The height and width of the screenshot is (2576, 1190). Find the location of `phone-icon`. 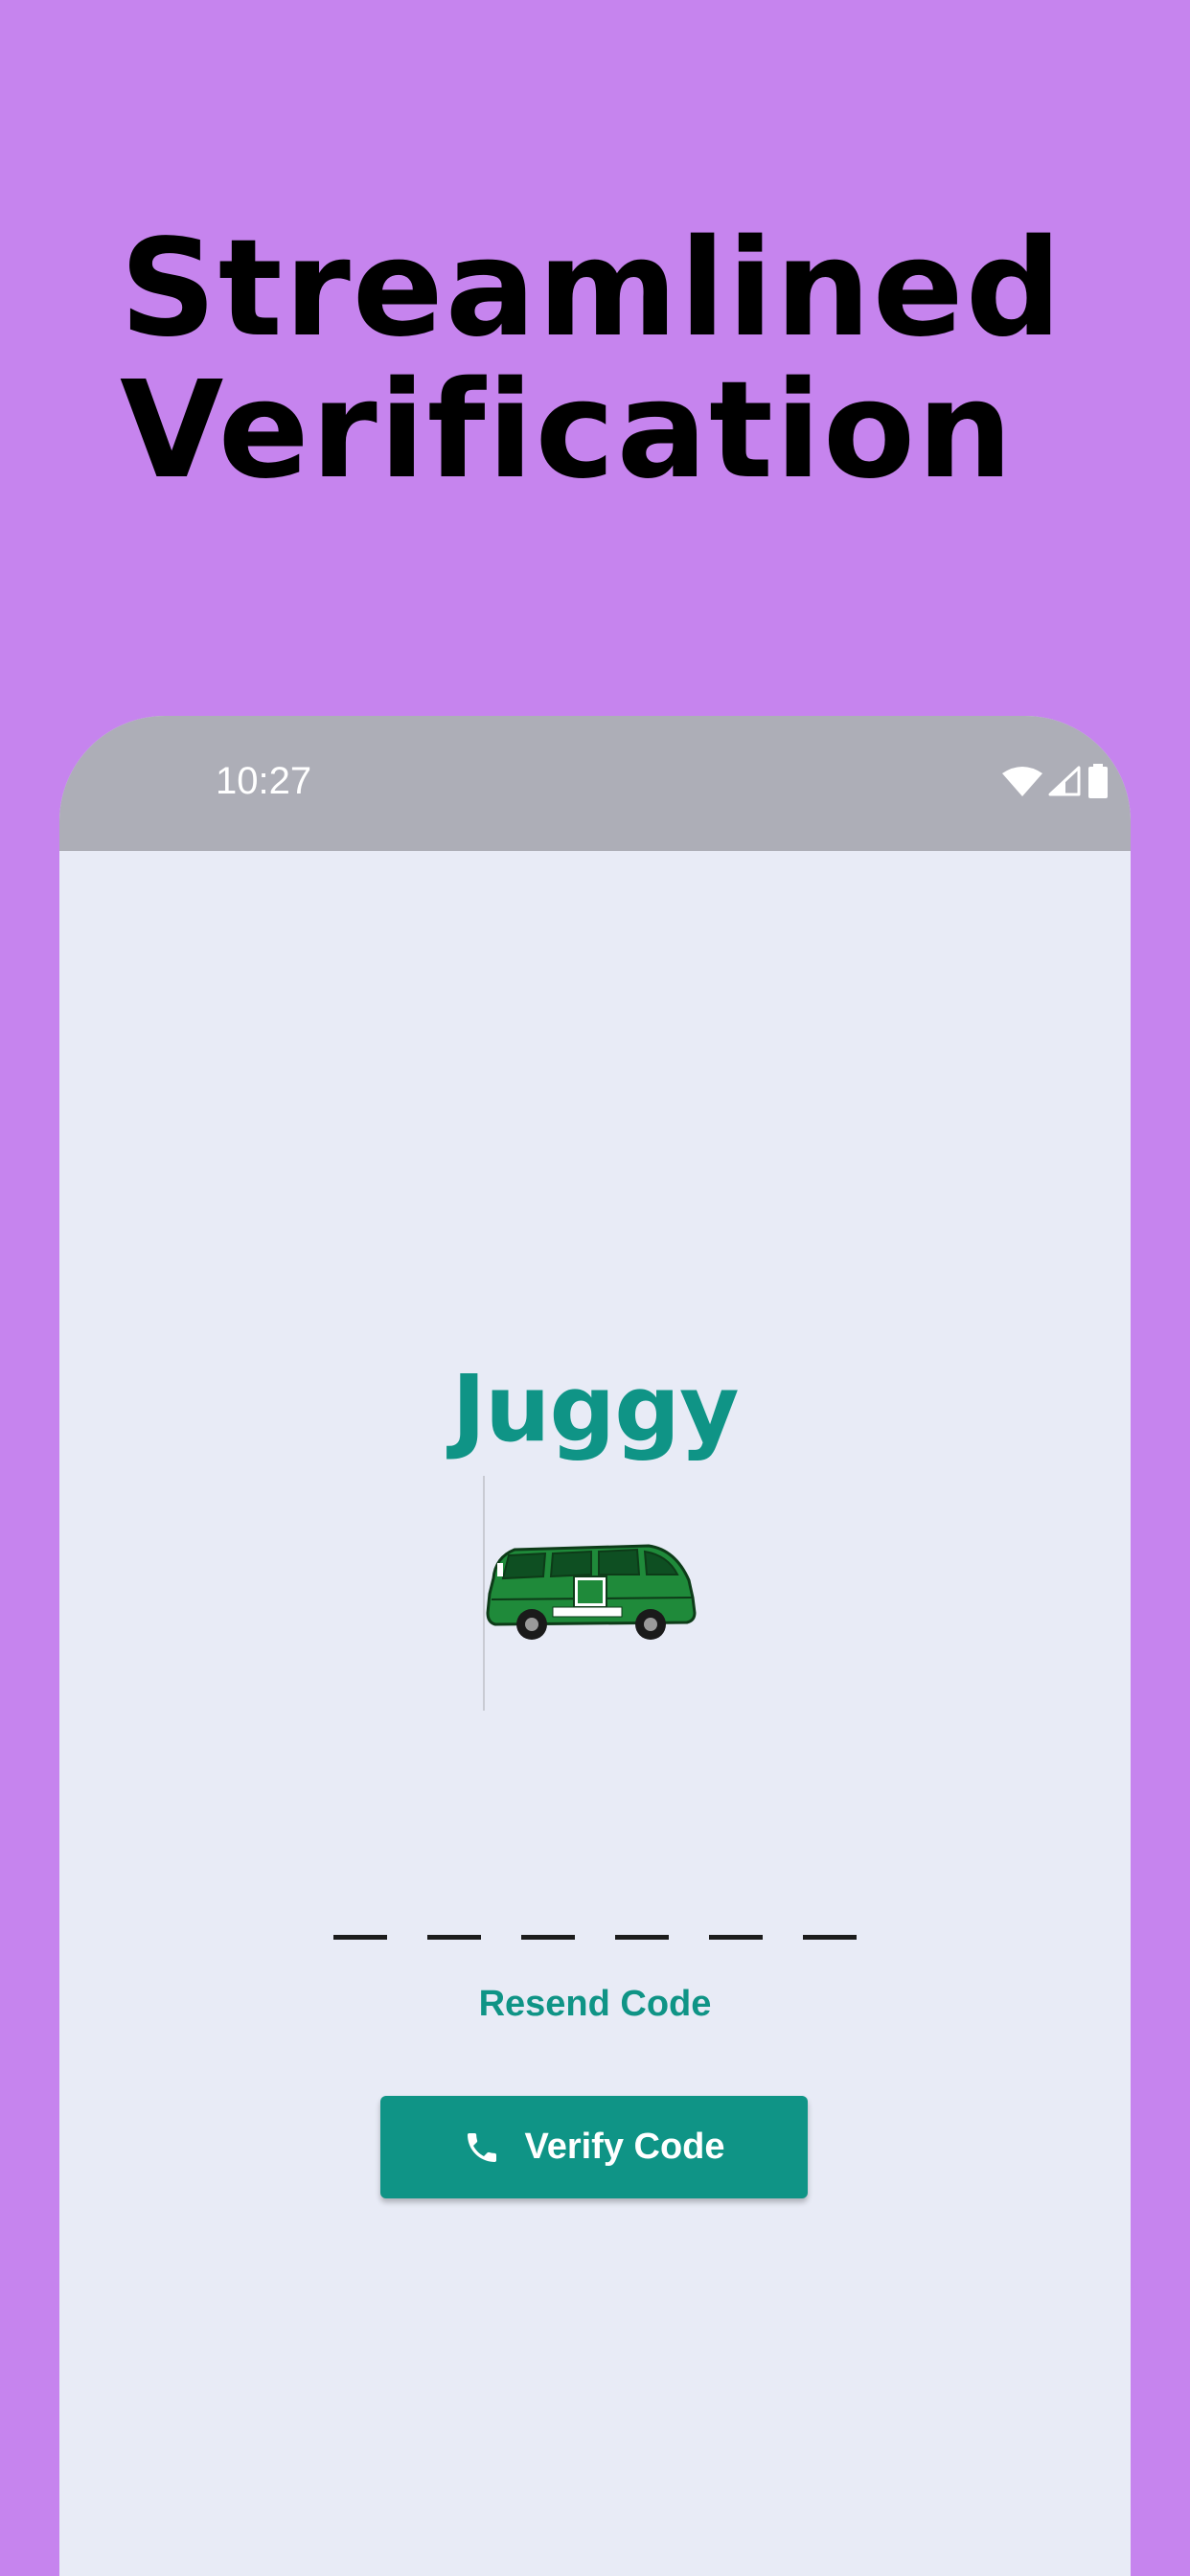

phone-icon is located at coordinates (483, 2147).